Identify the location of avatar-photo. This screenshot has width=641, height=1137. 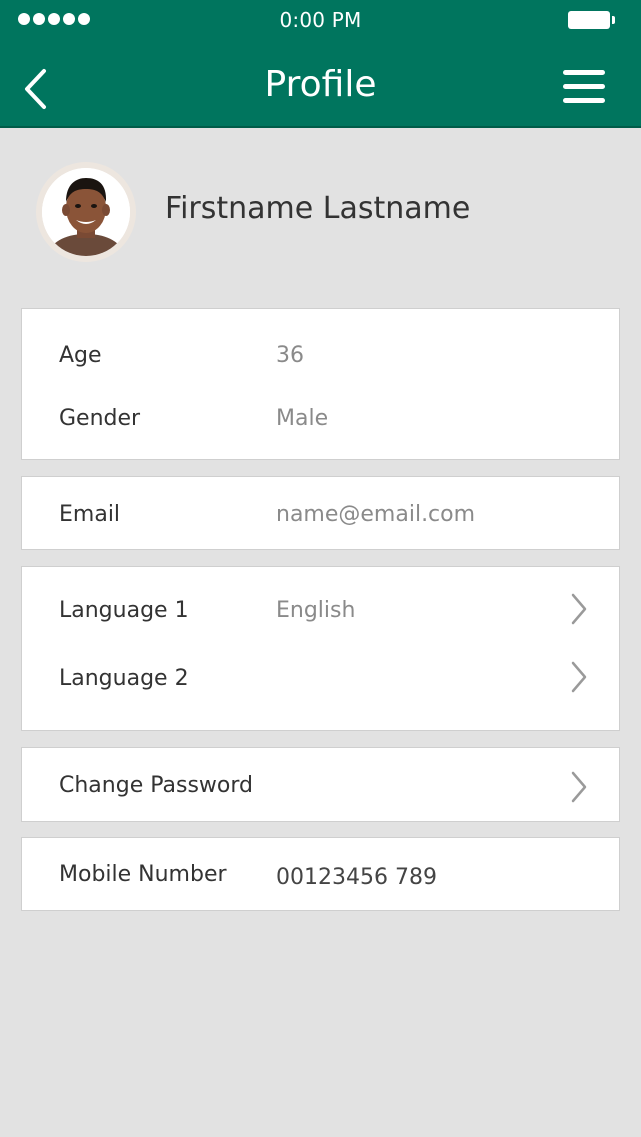
(86, 212).